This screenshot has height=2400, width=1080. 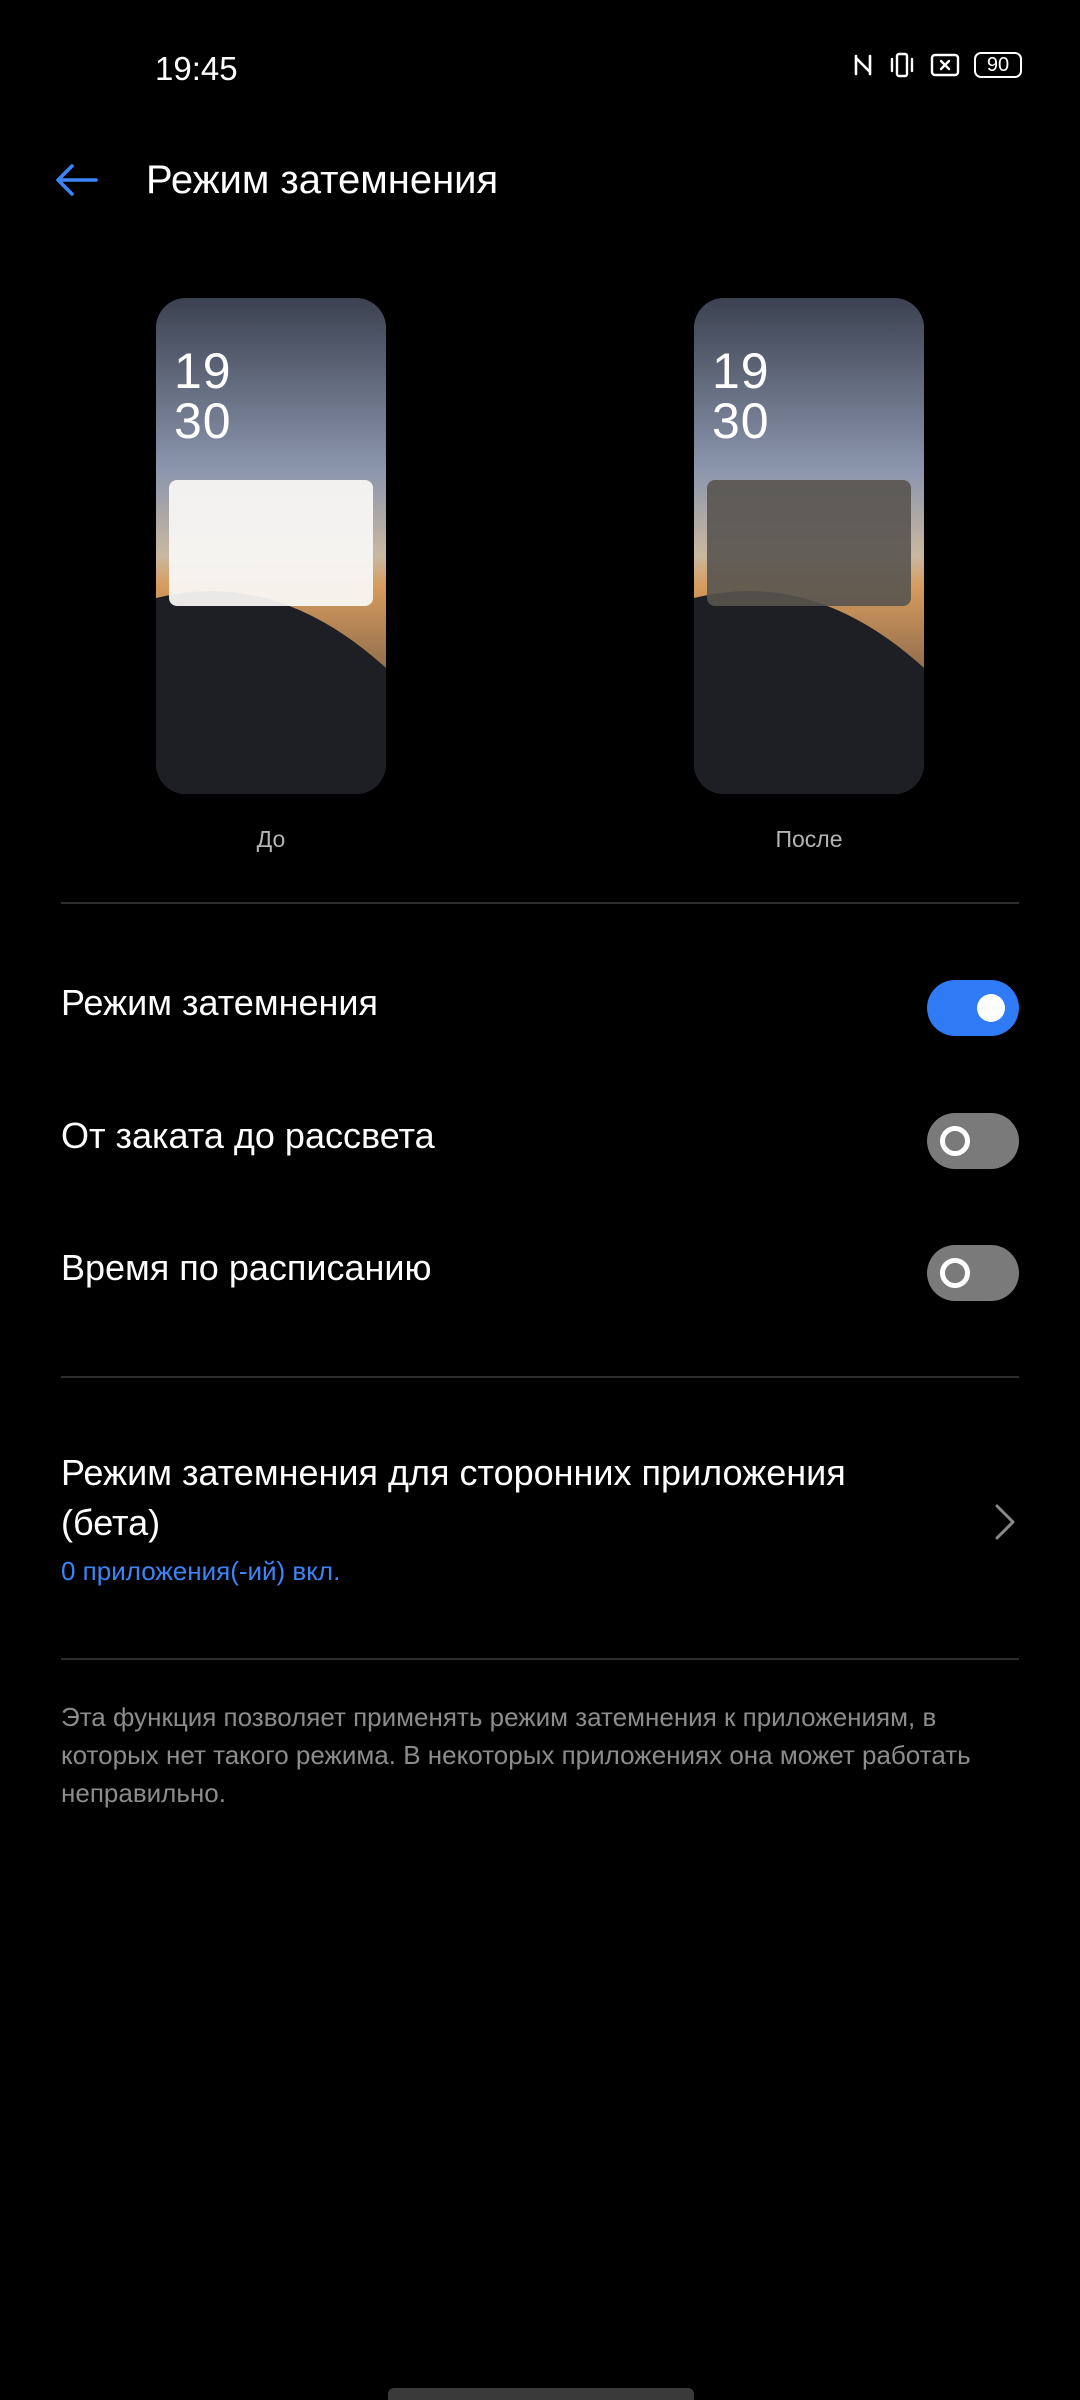 I want to click on sunset-to-sunrise-toggle, so click(x=973, y=1141).